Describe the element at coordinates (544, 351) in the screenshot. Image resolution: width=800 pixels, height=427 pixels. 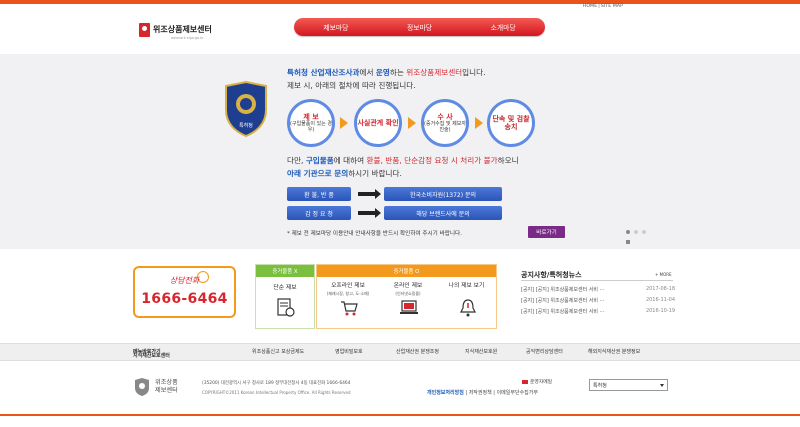
I see `related-site-link: 공익변리상담센터` at that location.